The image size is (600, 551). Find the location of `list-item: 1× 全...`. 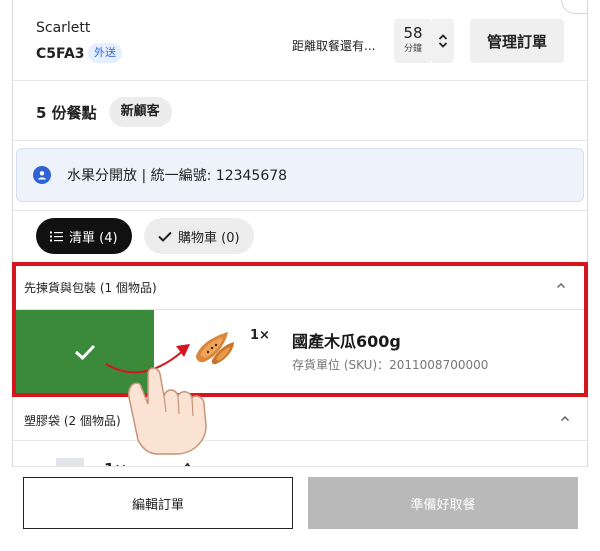

list-item: 1× 全... is located at coordinates (310, 458).